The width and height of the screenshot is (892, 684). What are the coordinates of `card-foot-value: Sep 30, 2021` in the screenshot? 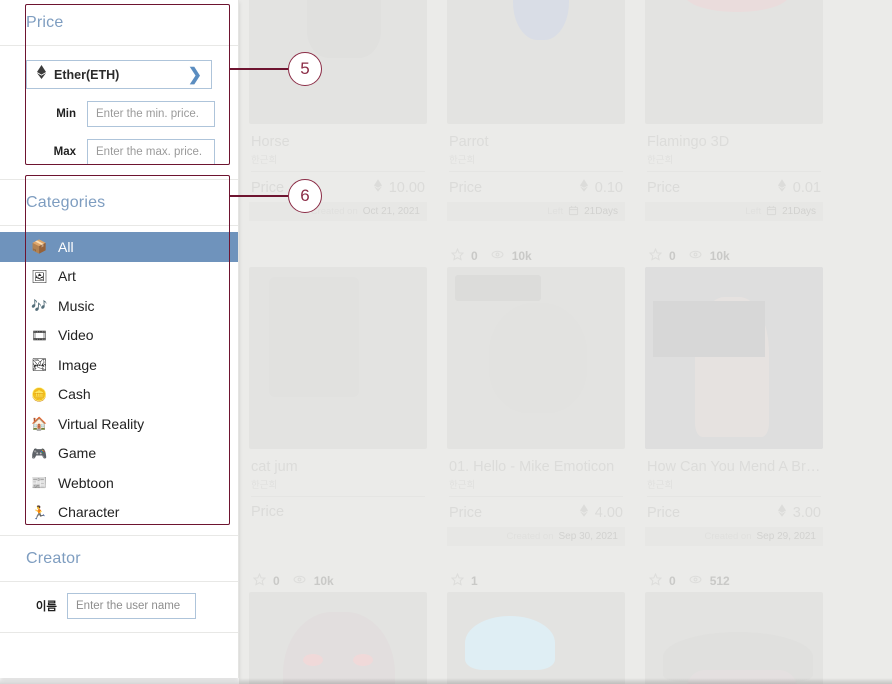 It's located at (588, 536).